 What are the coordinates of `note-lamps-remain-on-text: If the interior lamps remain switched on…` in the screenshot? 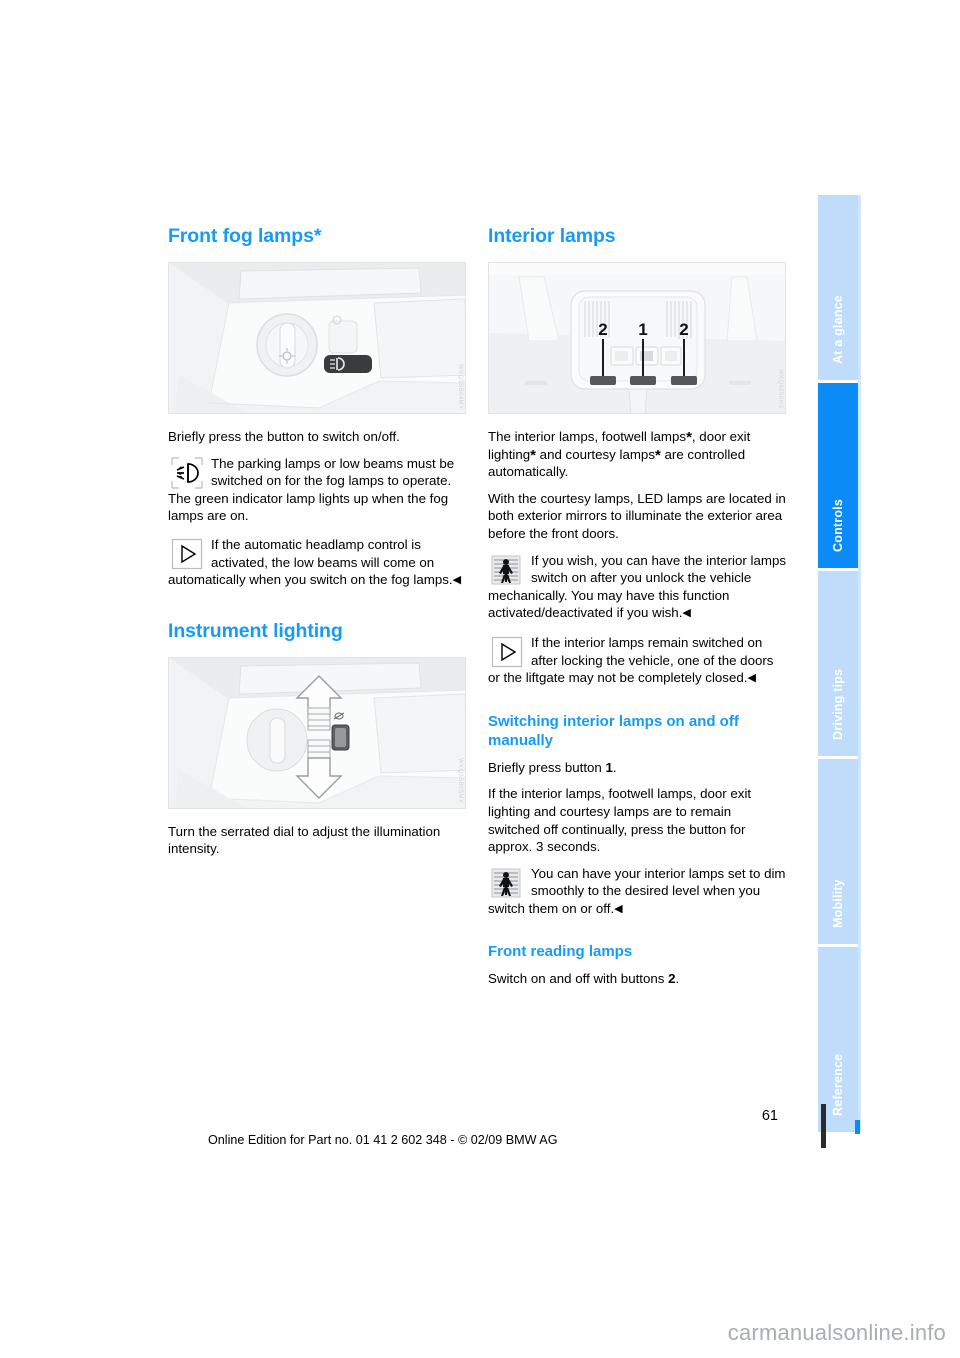 It's located at (631, 660).